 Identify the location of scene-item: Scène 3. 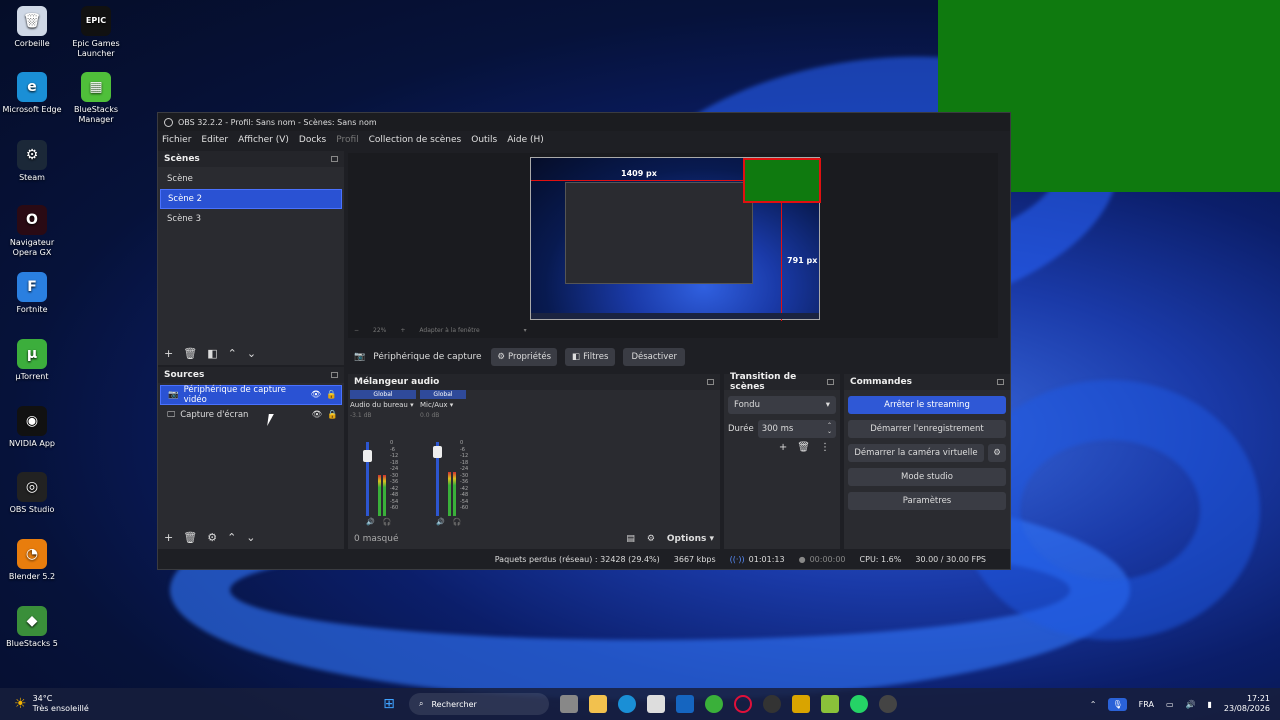
(251, 219).